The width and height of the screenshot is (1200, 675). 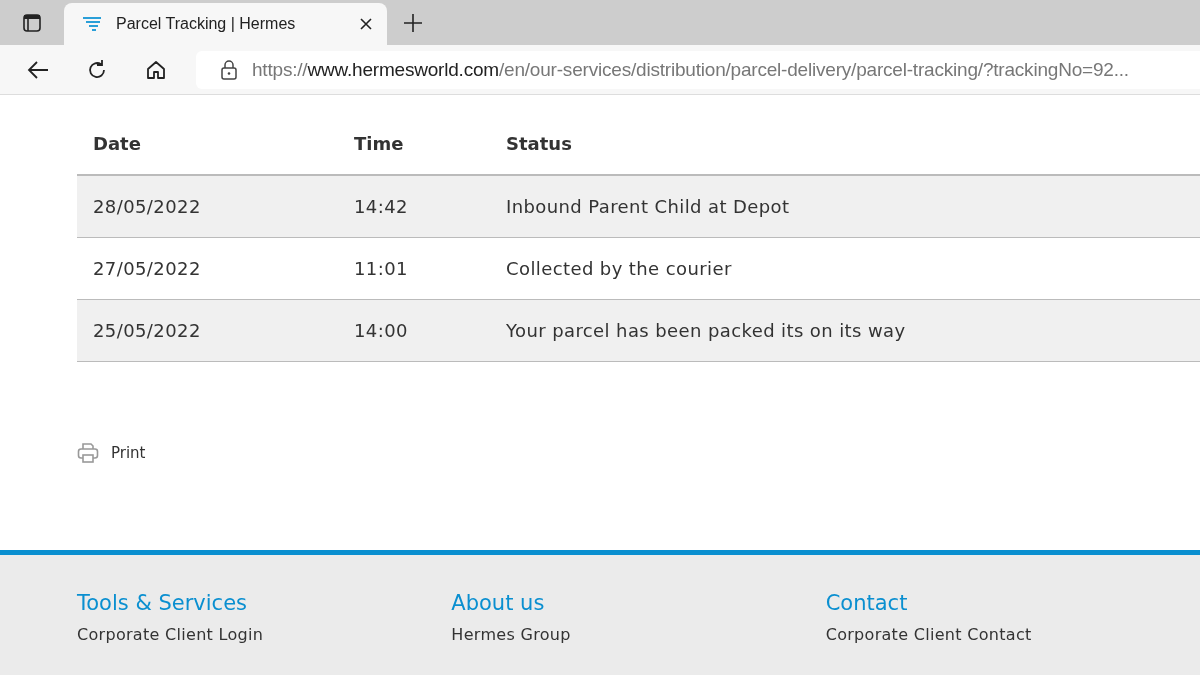 I want to click on table-cell: 28/05/2022, so click(x=207, y=206).